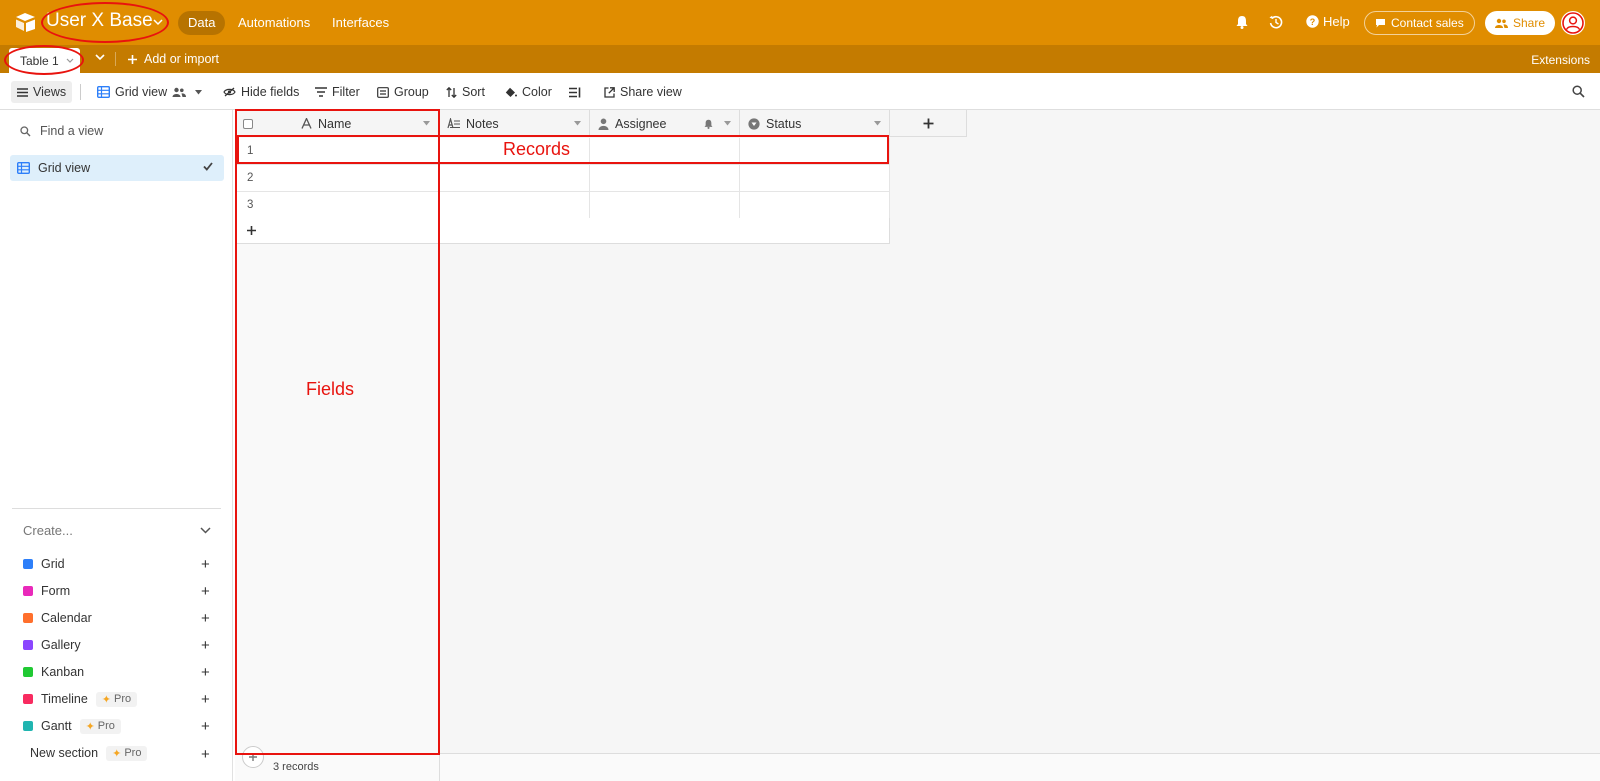 Image resolution: width=1600 pixels, height=781 pixels. What do you see at coordinates (784, 123) in the screenshot?
I see `column-label: Status` at bounding box center [784, 123].